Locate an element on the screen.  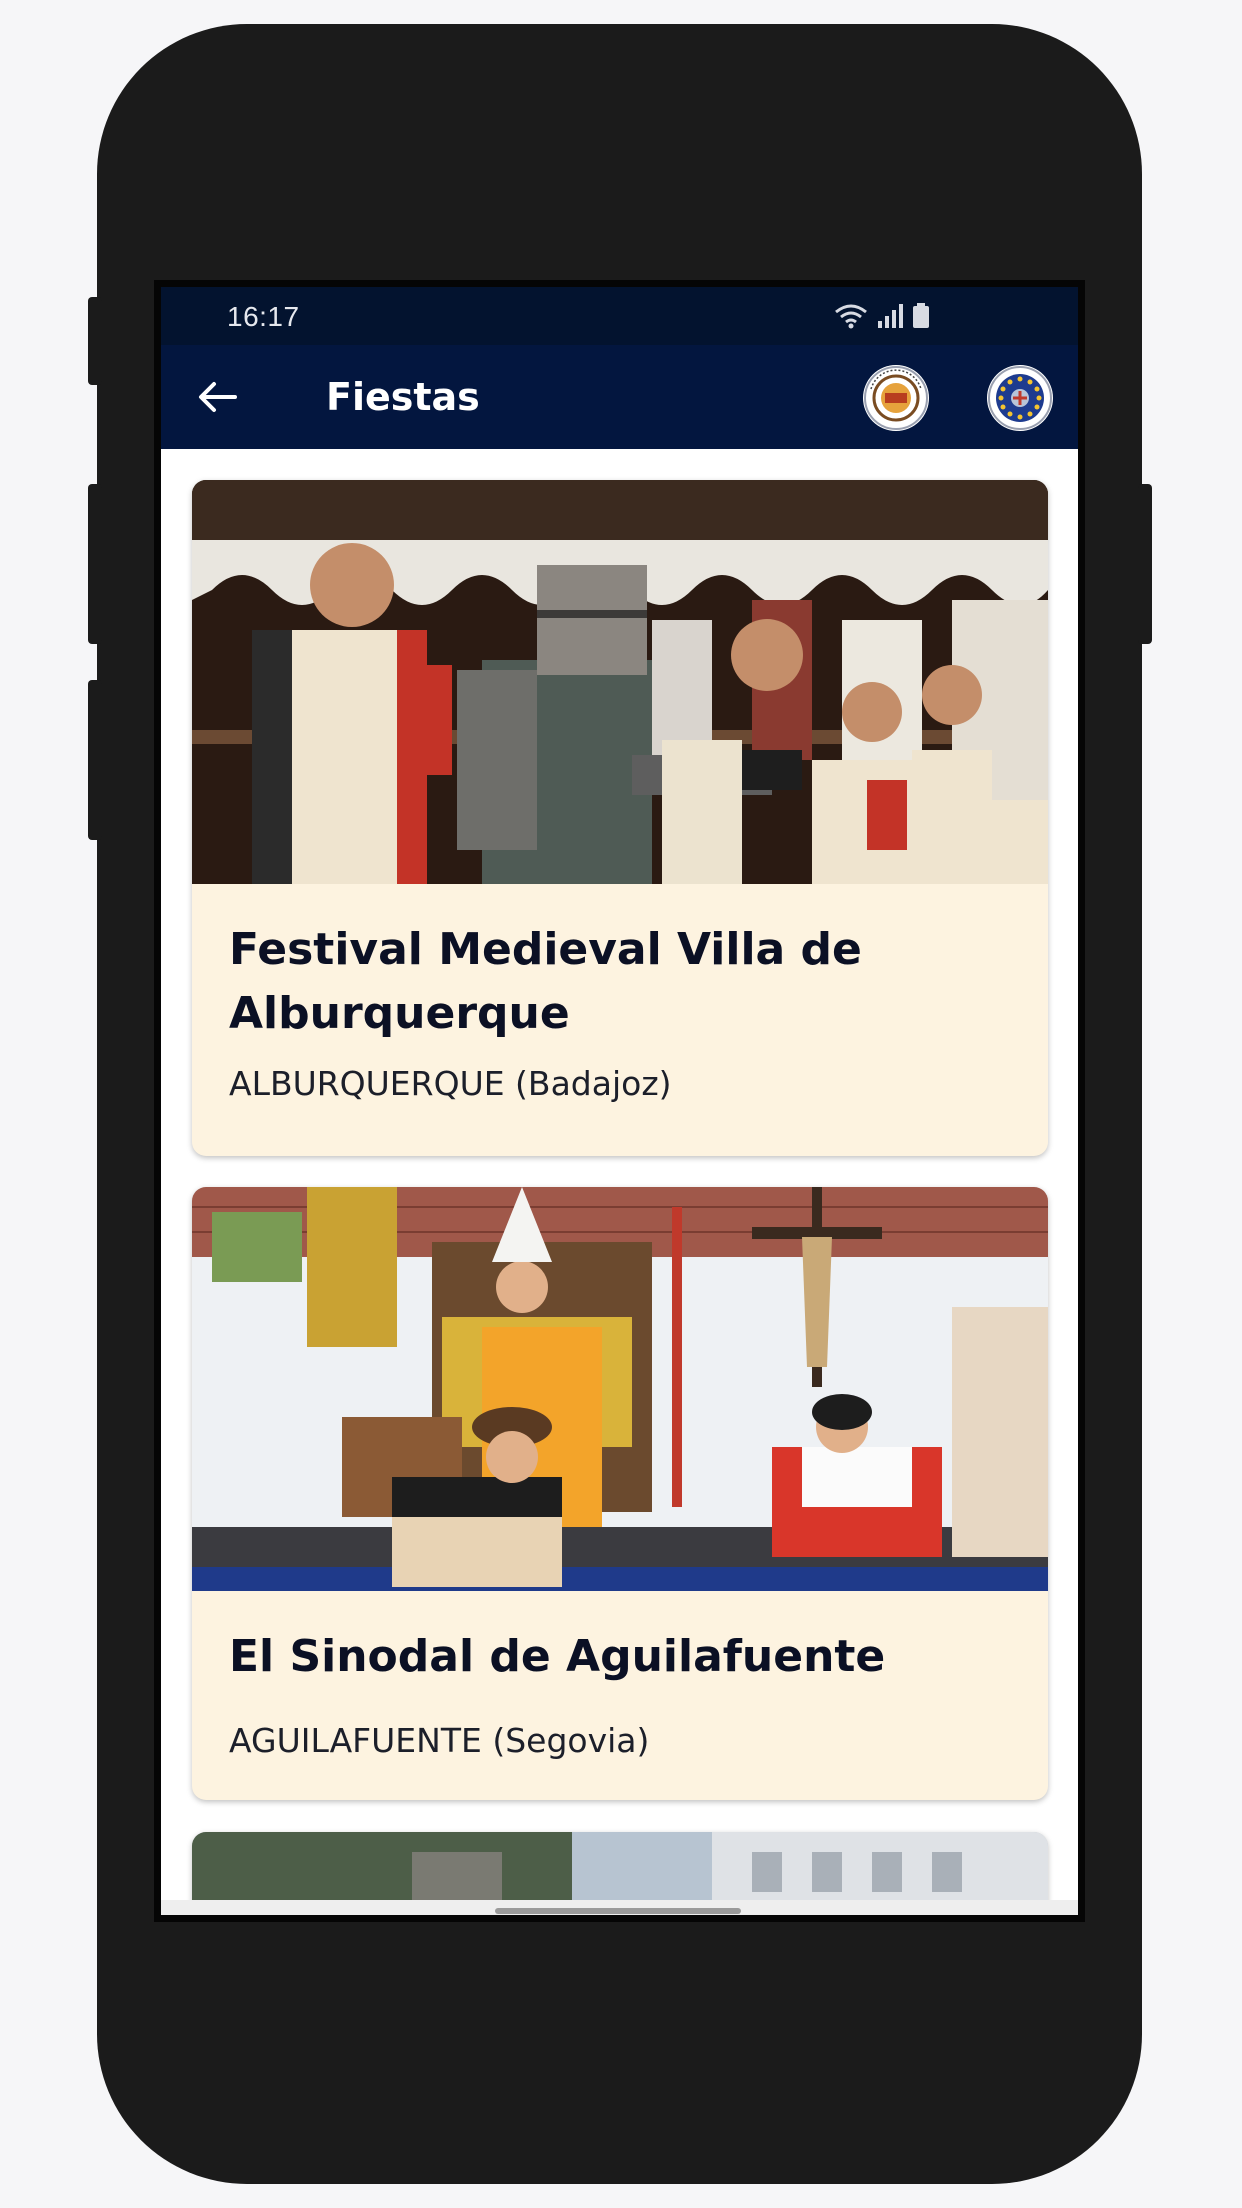
power-button is located at coordinates (1145, 564).